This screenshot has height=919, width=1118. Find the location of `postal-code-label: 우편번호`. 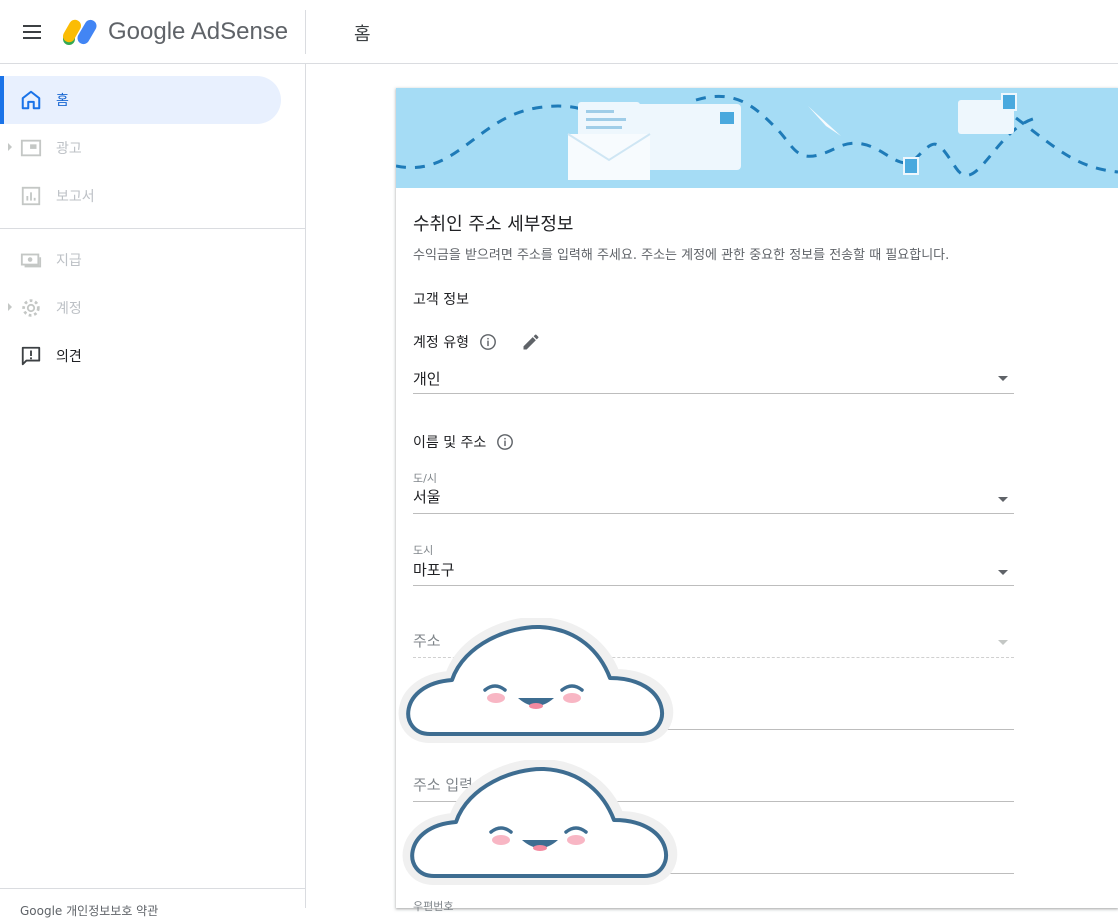

postal-code-label: 우편번호 is located at coordinates (433, 906).